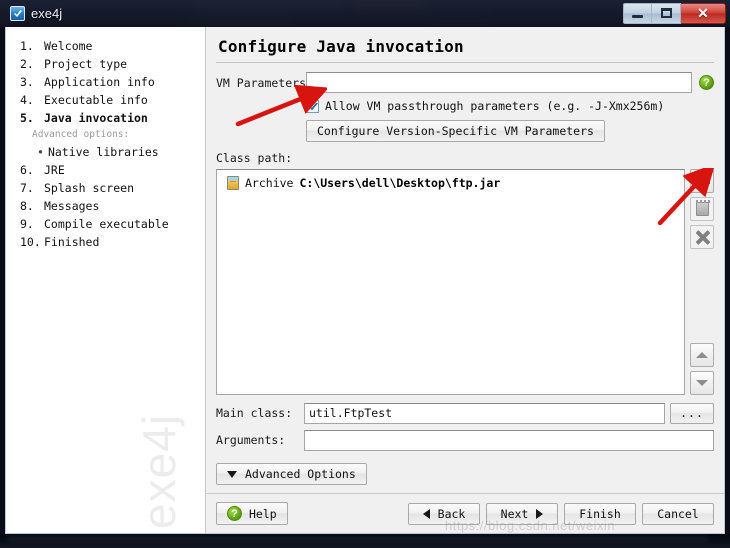 The height and width of the screenshot is (548, 730). I want to click on sidebar-item-label: Compile executable, so click(106, 224).